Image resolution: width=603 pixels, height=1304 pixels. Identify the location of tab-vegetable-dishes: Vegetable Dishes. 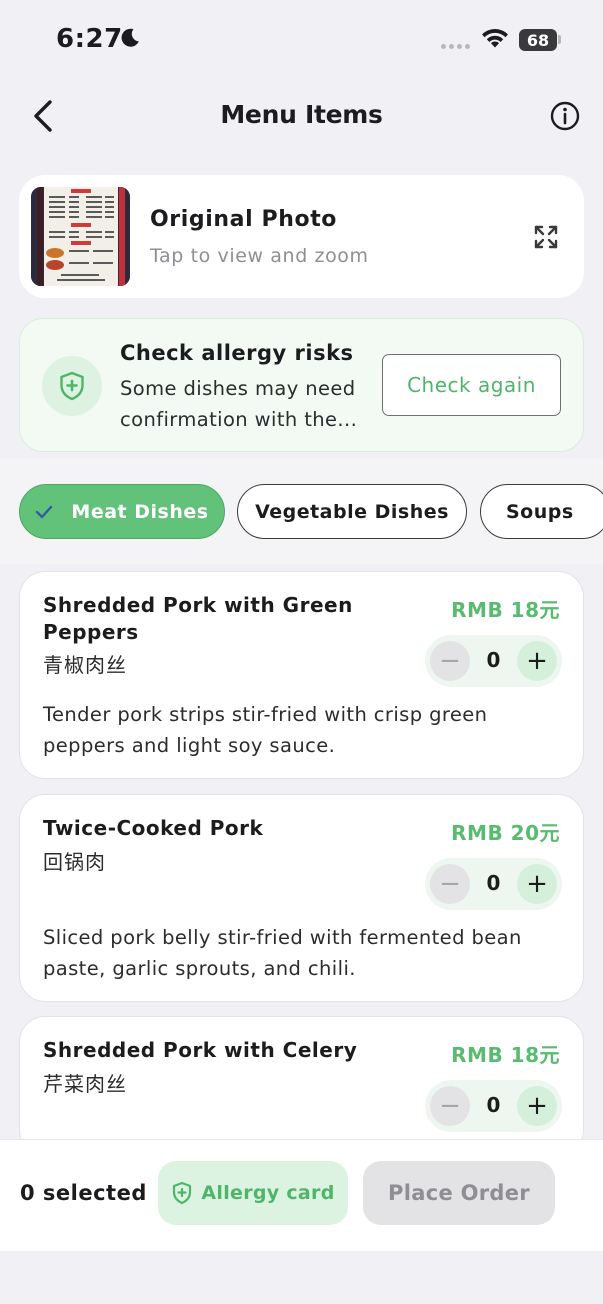
(352, 511).